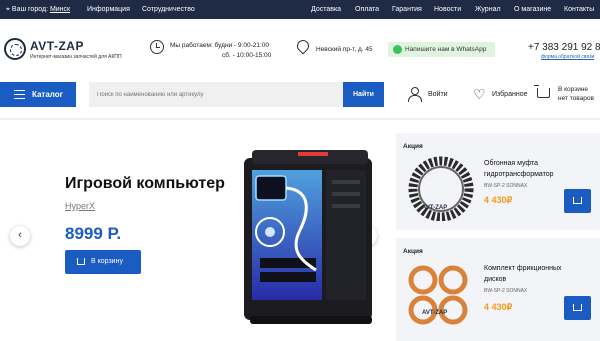 Image resolution: width=600 pixels, height=341 pixels. Describe the element at coordinates (60, 9) in the screenshot. I see `city-link: Минск` at that location.